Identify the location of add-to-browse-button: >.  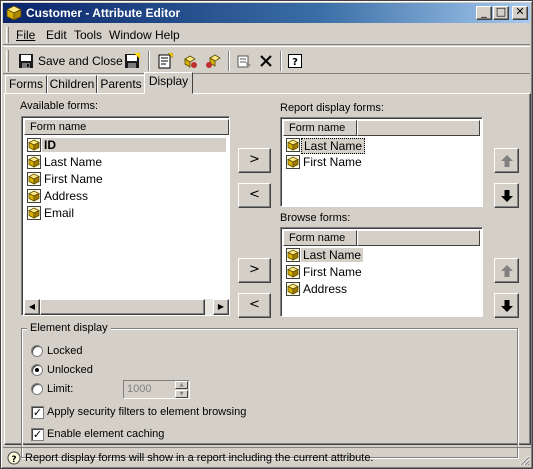
(254, 270).